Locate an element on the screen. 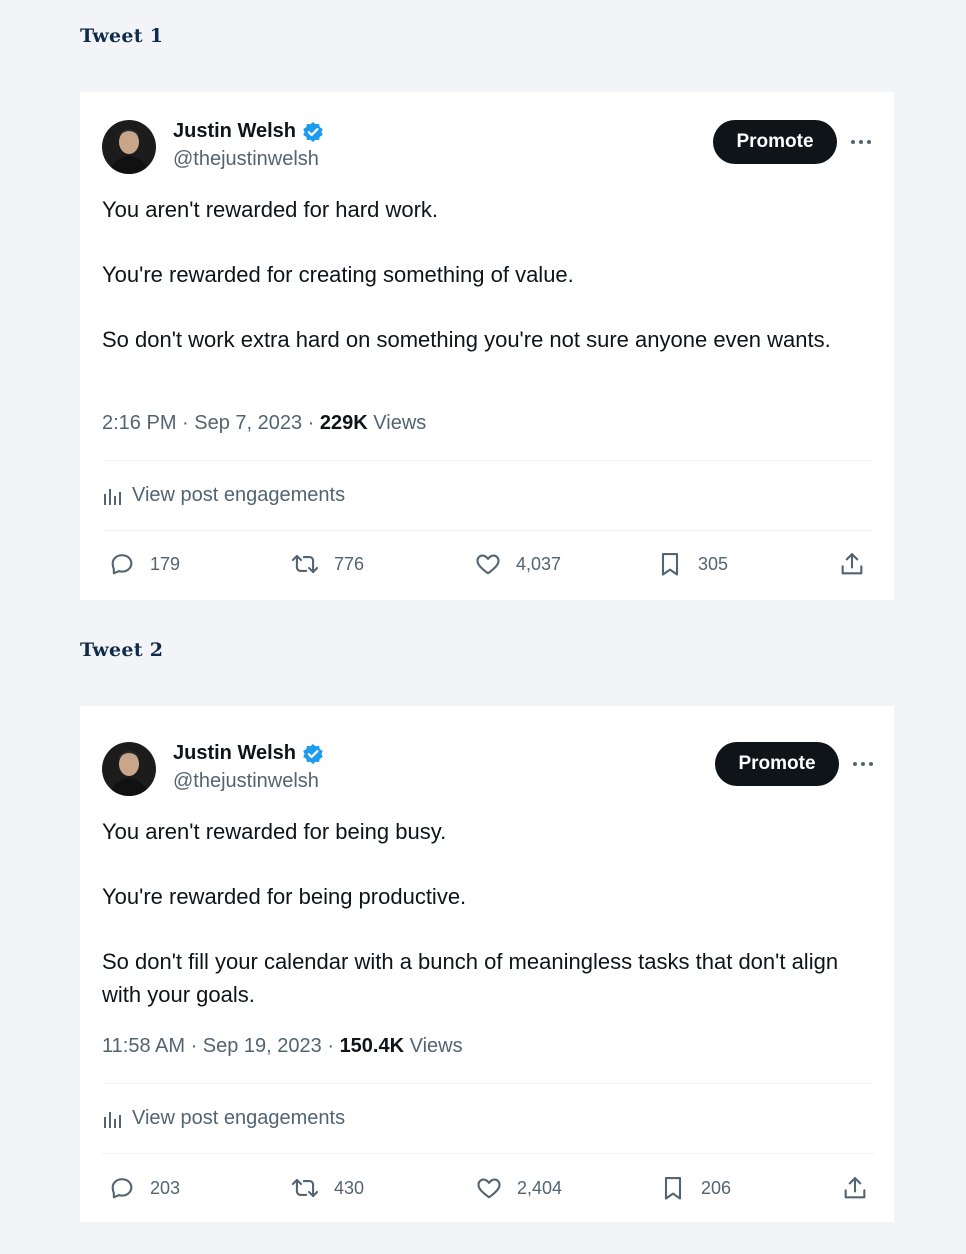 The width and height of the screenshot is (966, 1254). bookmark-button: 305 is located at coordinates (692, 564).